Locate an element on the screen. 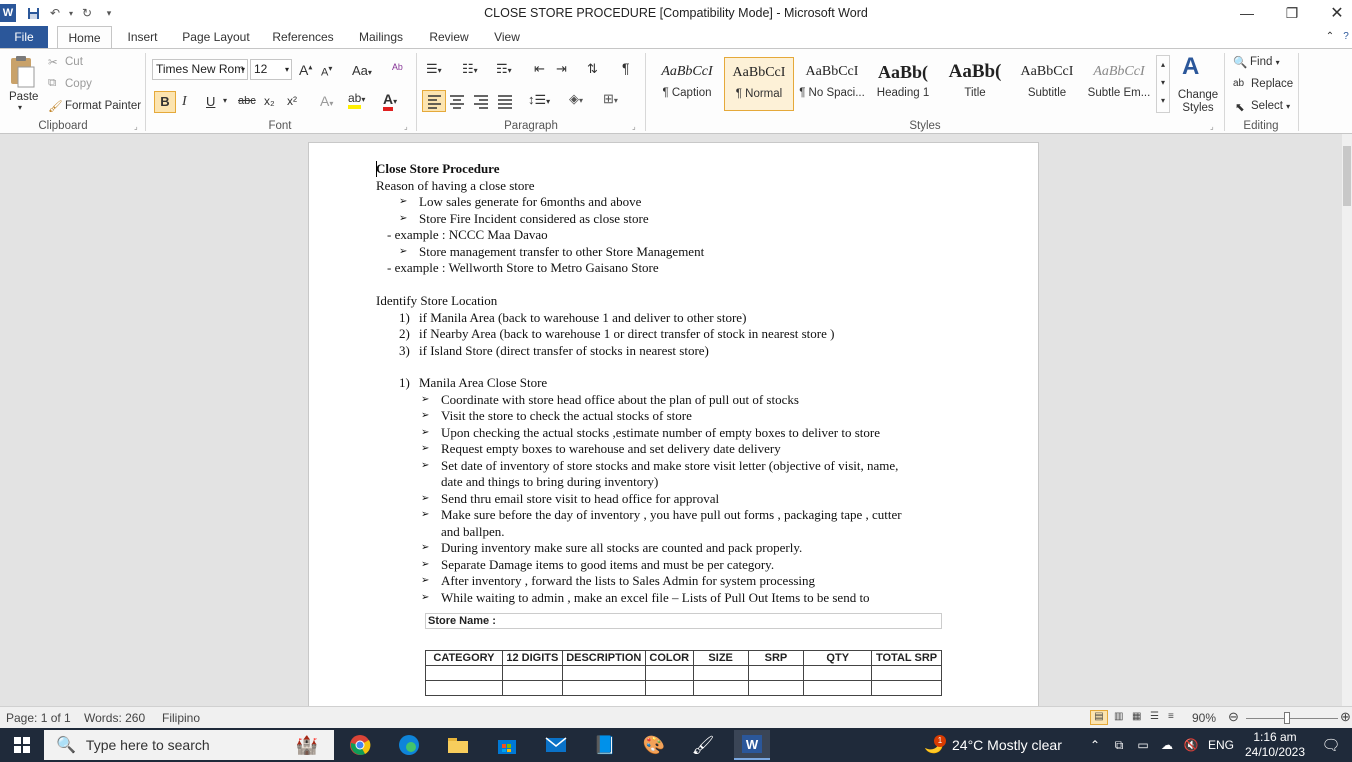 This screenshot has height=762, width=1352. tab-file: File is located at coordinates (24, 37).